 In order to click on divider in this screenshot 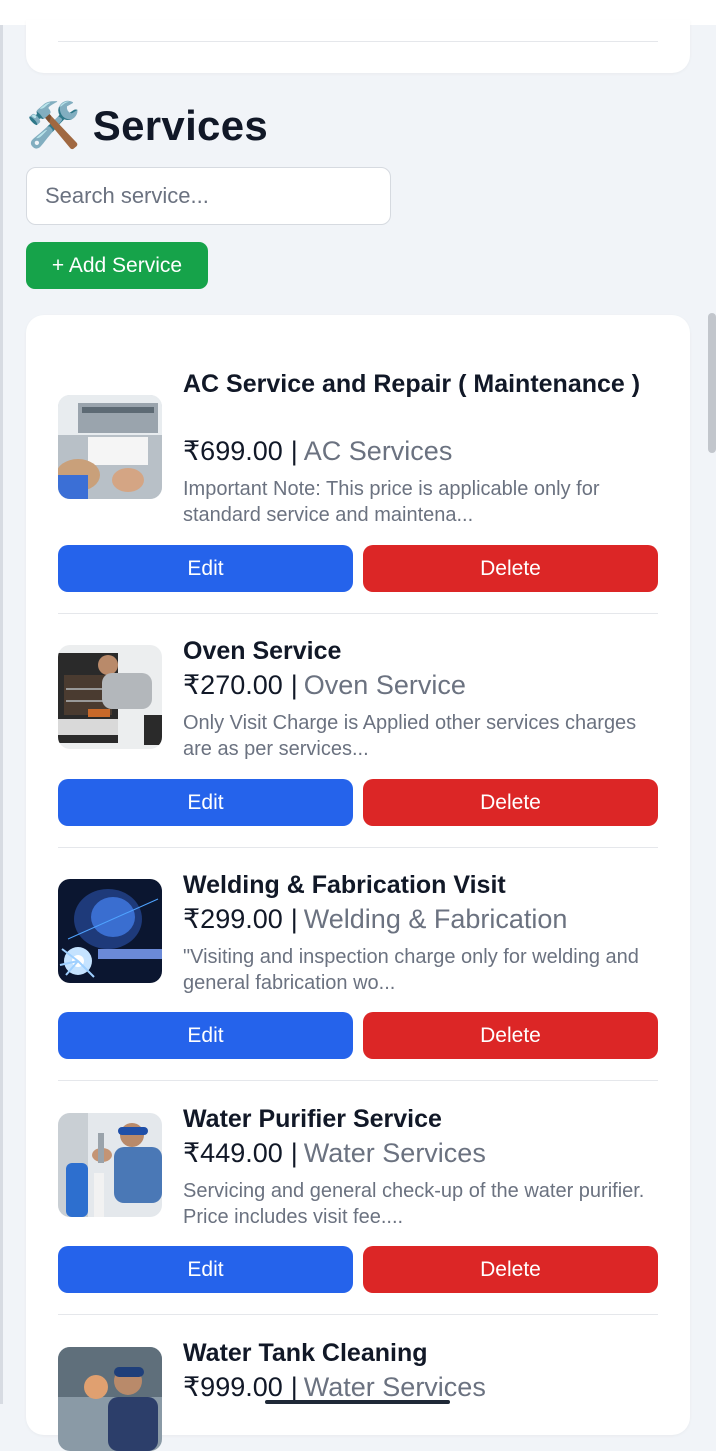, I will do `click(358, 41)`.